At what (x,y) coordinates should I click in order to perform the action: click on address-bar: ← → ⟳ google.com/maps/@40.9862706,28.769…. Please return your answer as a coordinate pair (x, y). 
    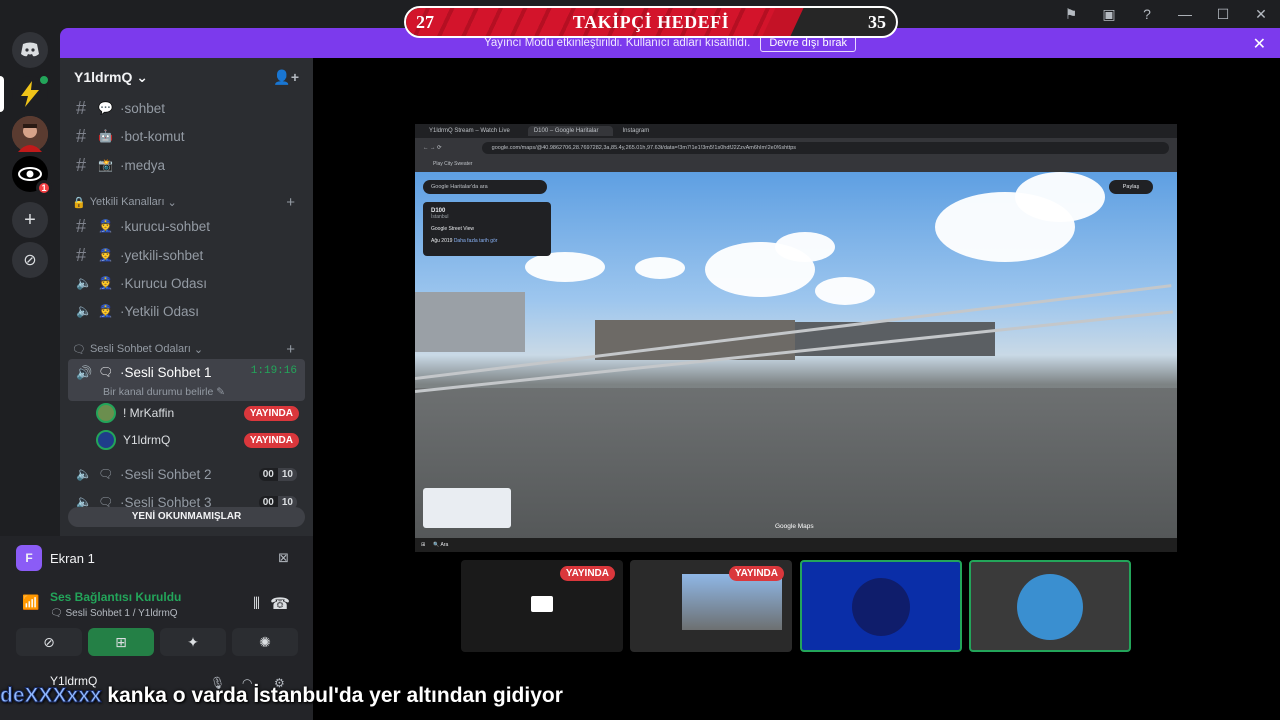
    Looking at the image, I should click on (796, 148).